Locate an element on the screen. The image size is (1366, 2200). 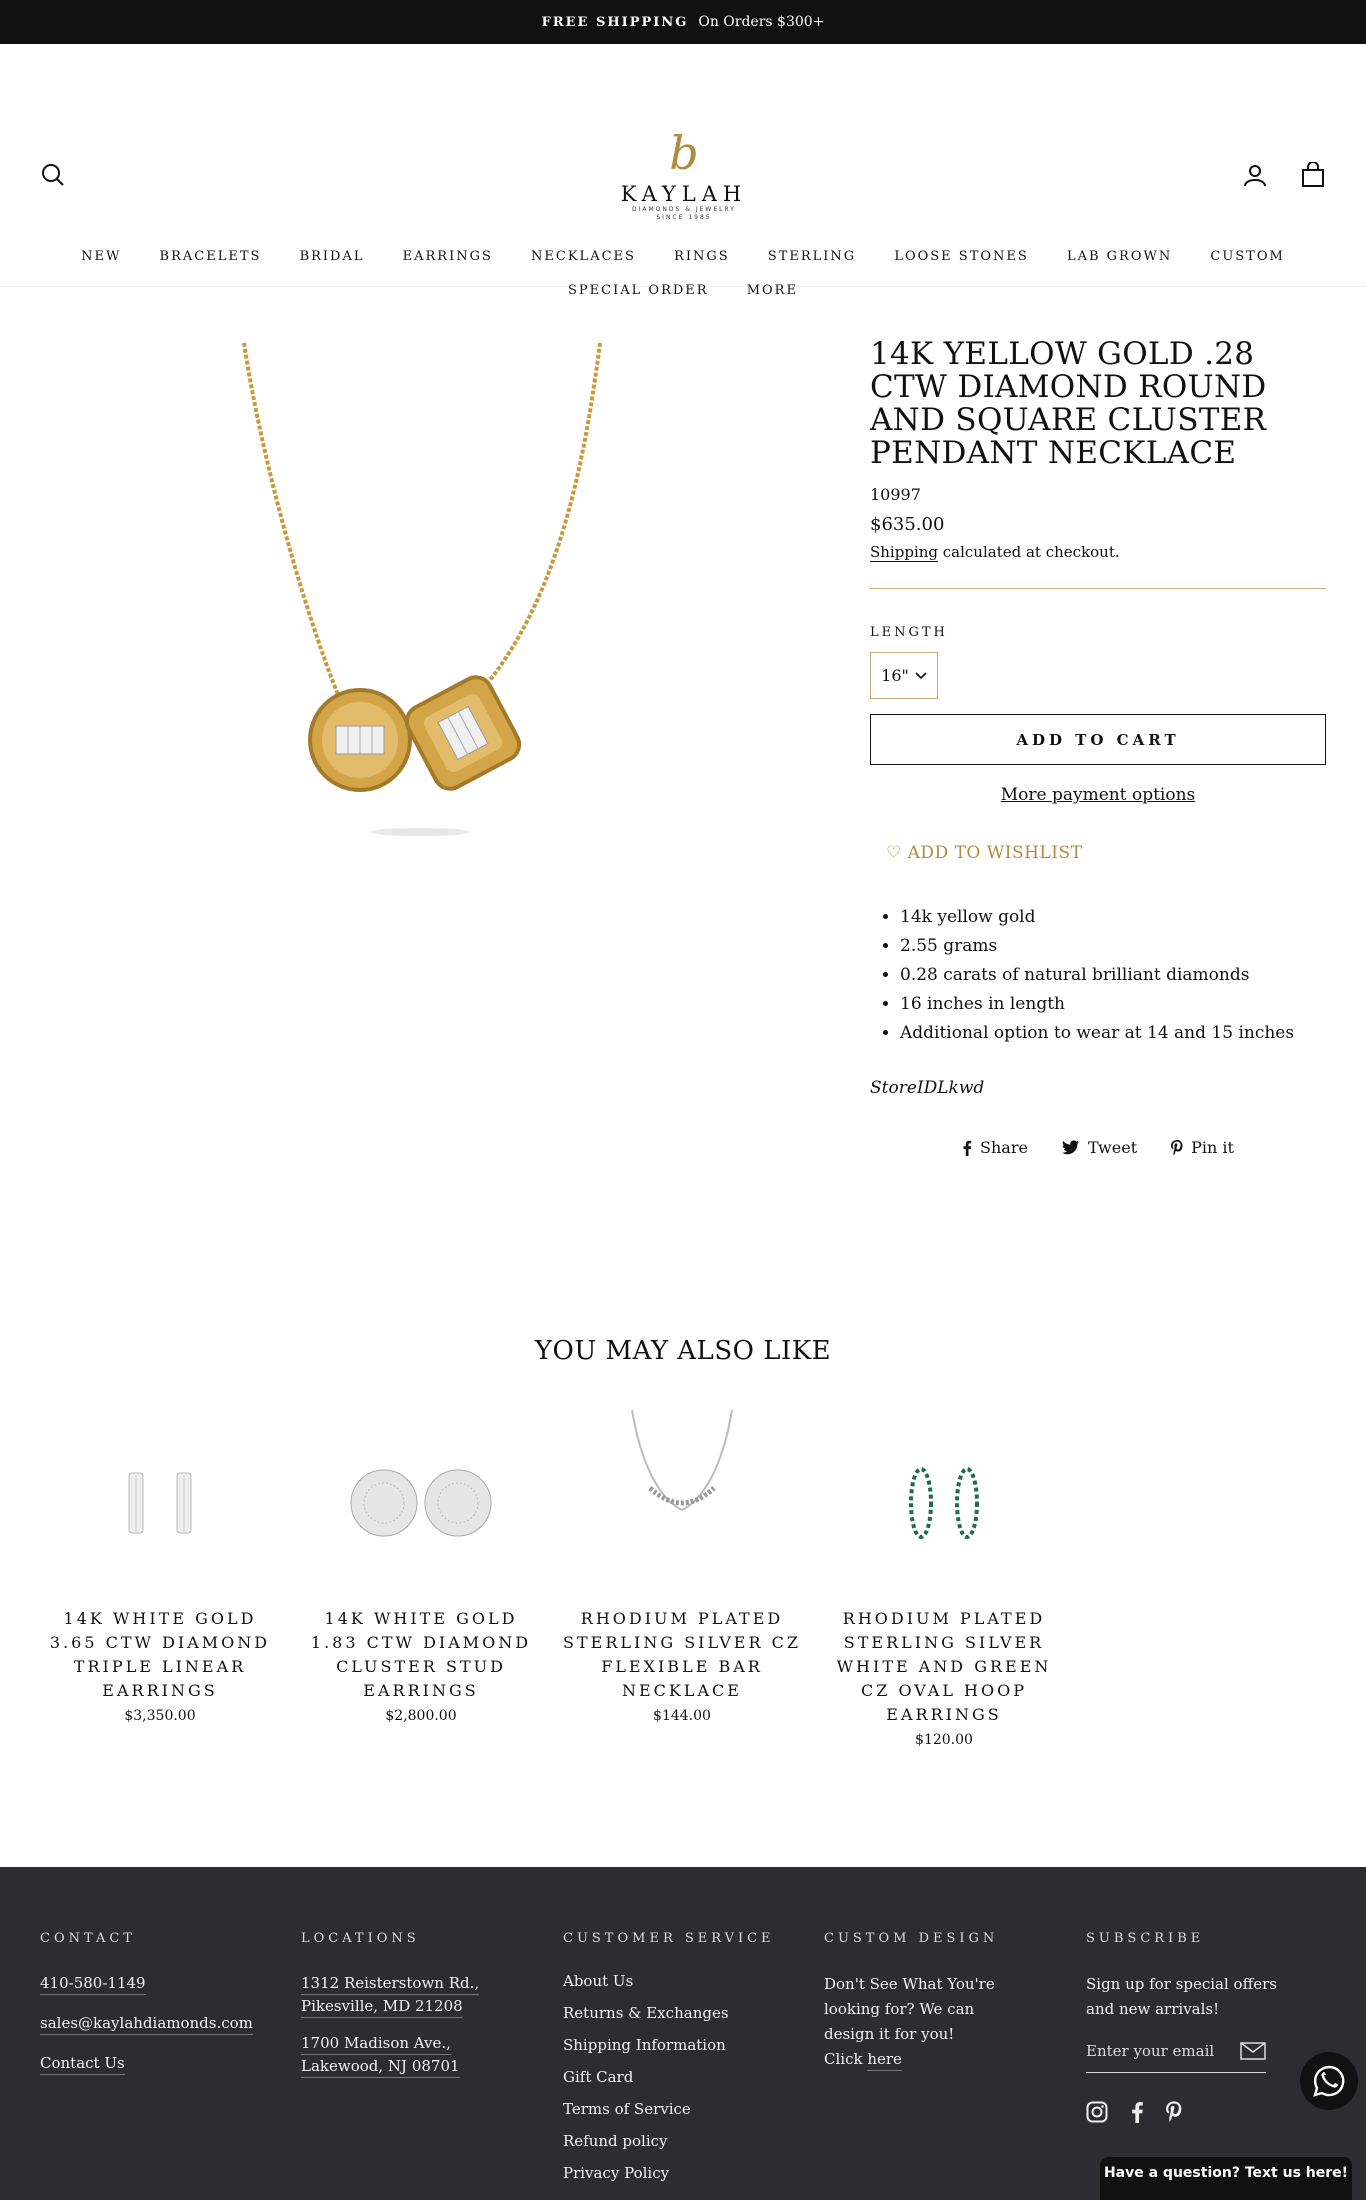
share-twitter-button: Tweet is located at coordinates (1099, 1147).